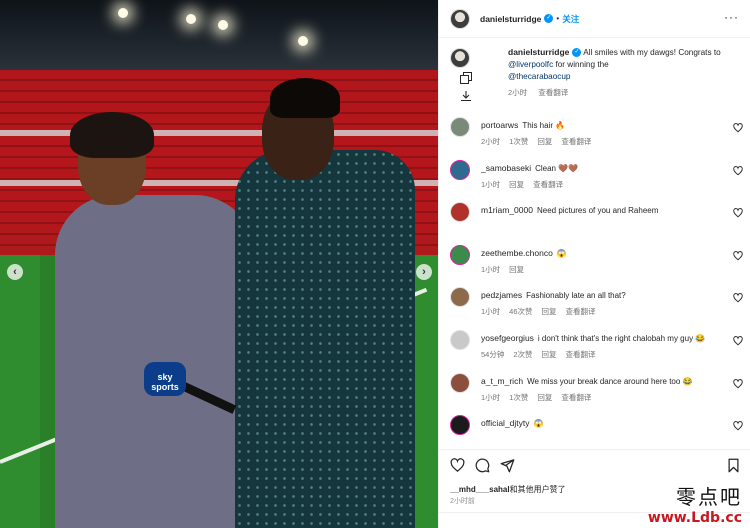  What do you see at coordinates (480, 489) in the screenshot?
I see `liked-by-username: __mhd___sahal` at bounding box center [480, 489].